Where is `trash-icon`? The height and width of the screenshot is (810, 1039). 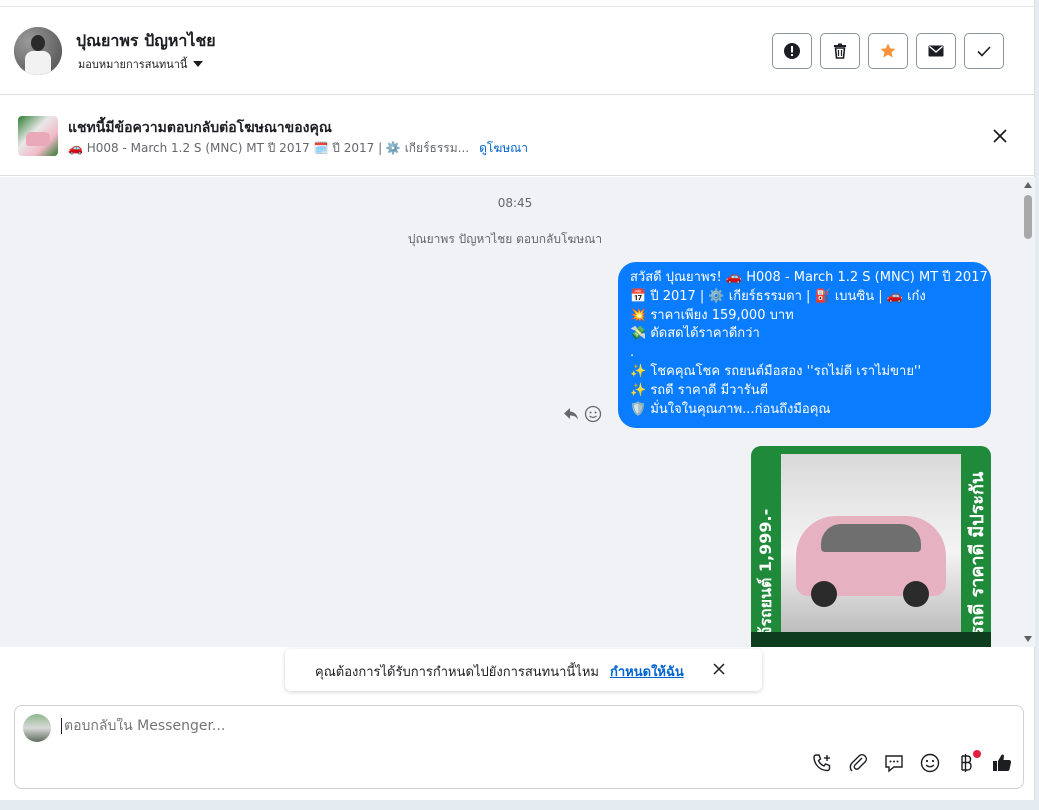
trash-icon is located at coordinates (840, 51).